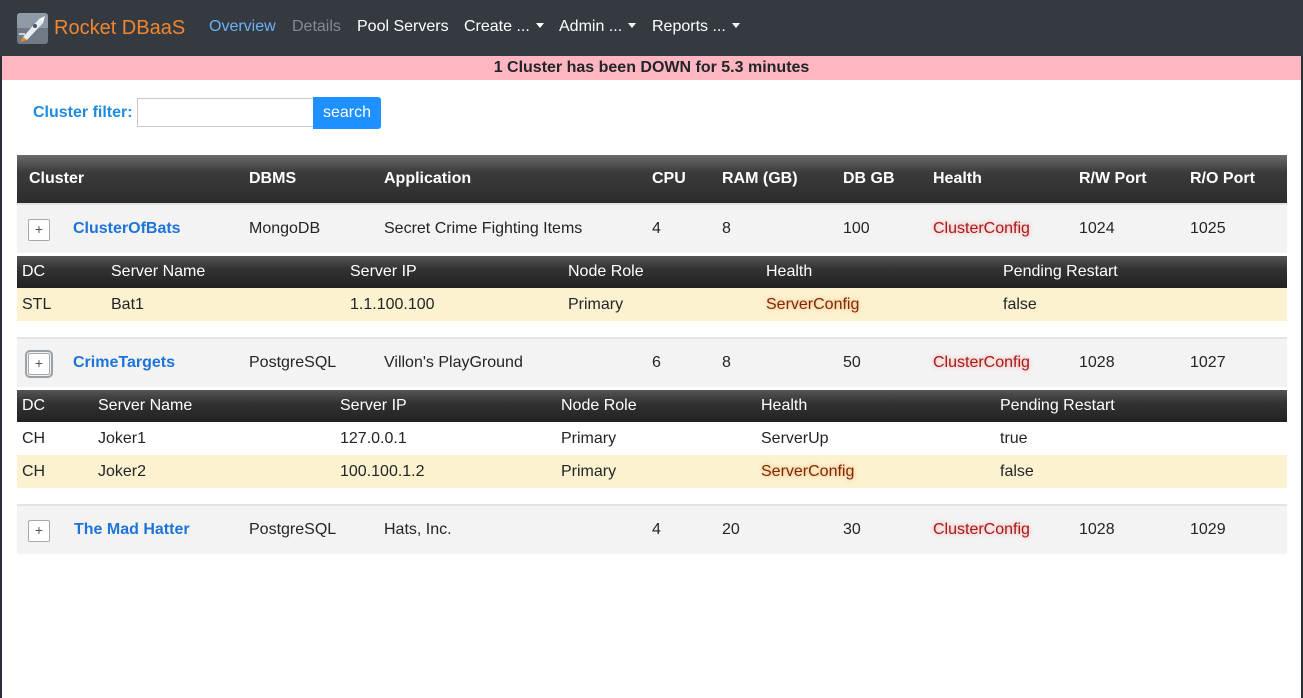 This screenshot has height=698, width=1303. What do you see at coordinates (1097, 228) in the screenshot?
I see `cluster-rw-port: 1024` at bounding box center [1097, 228].